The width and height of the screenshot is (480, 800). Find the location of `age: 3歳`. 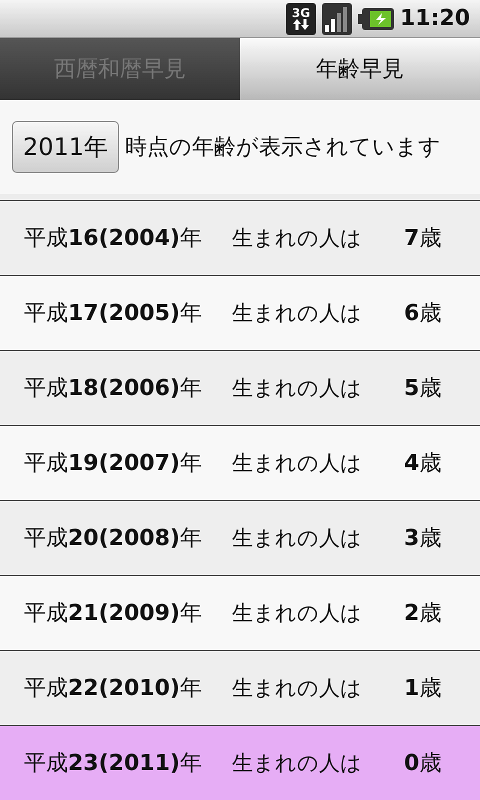

age: 3歳 is located at coordinates (423, 539).